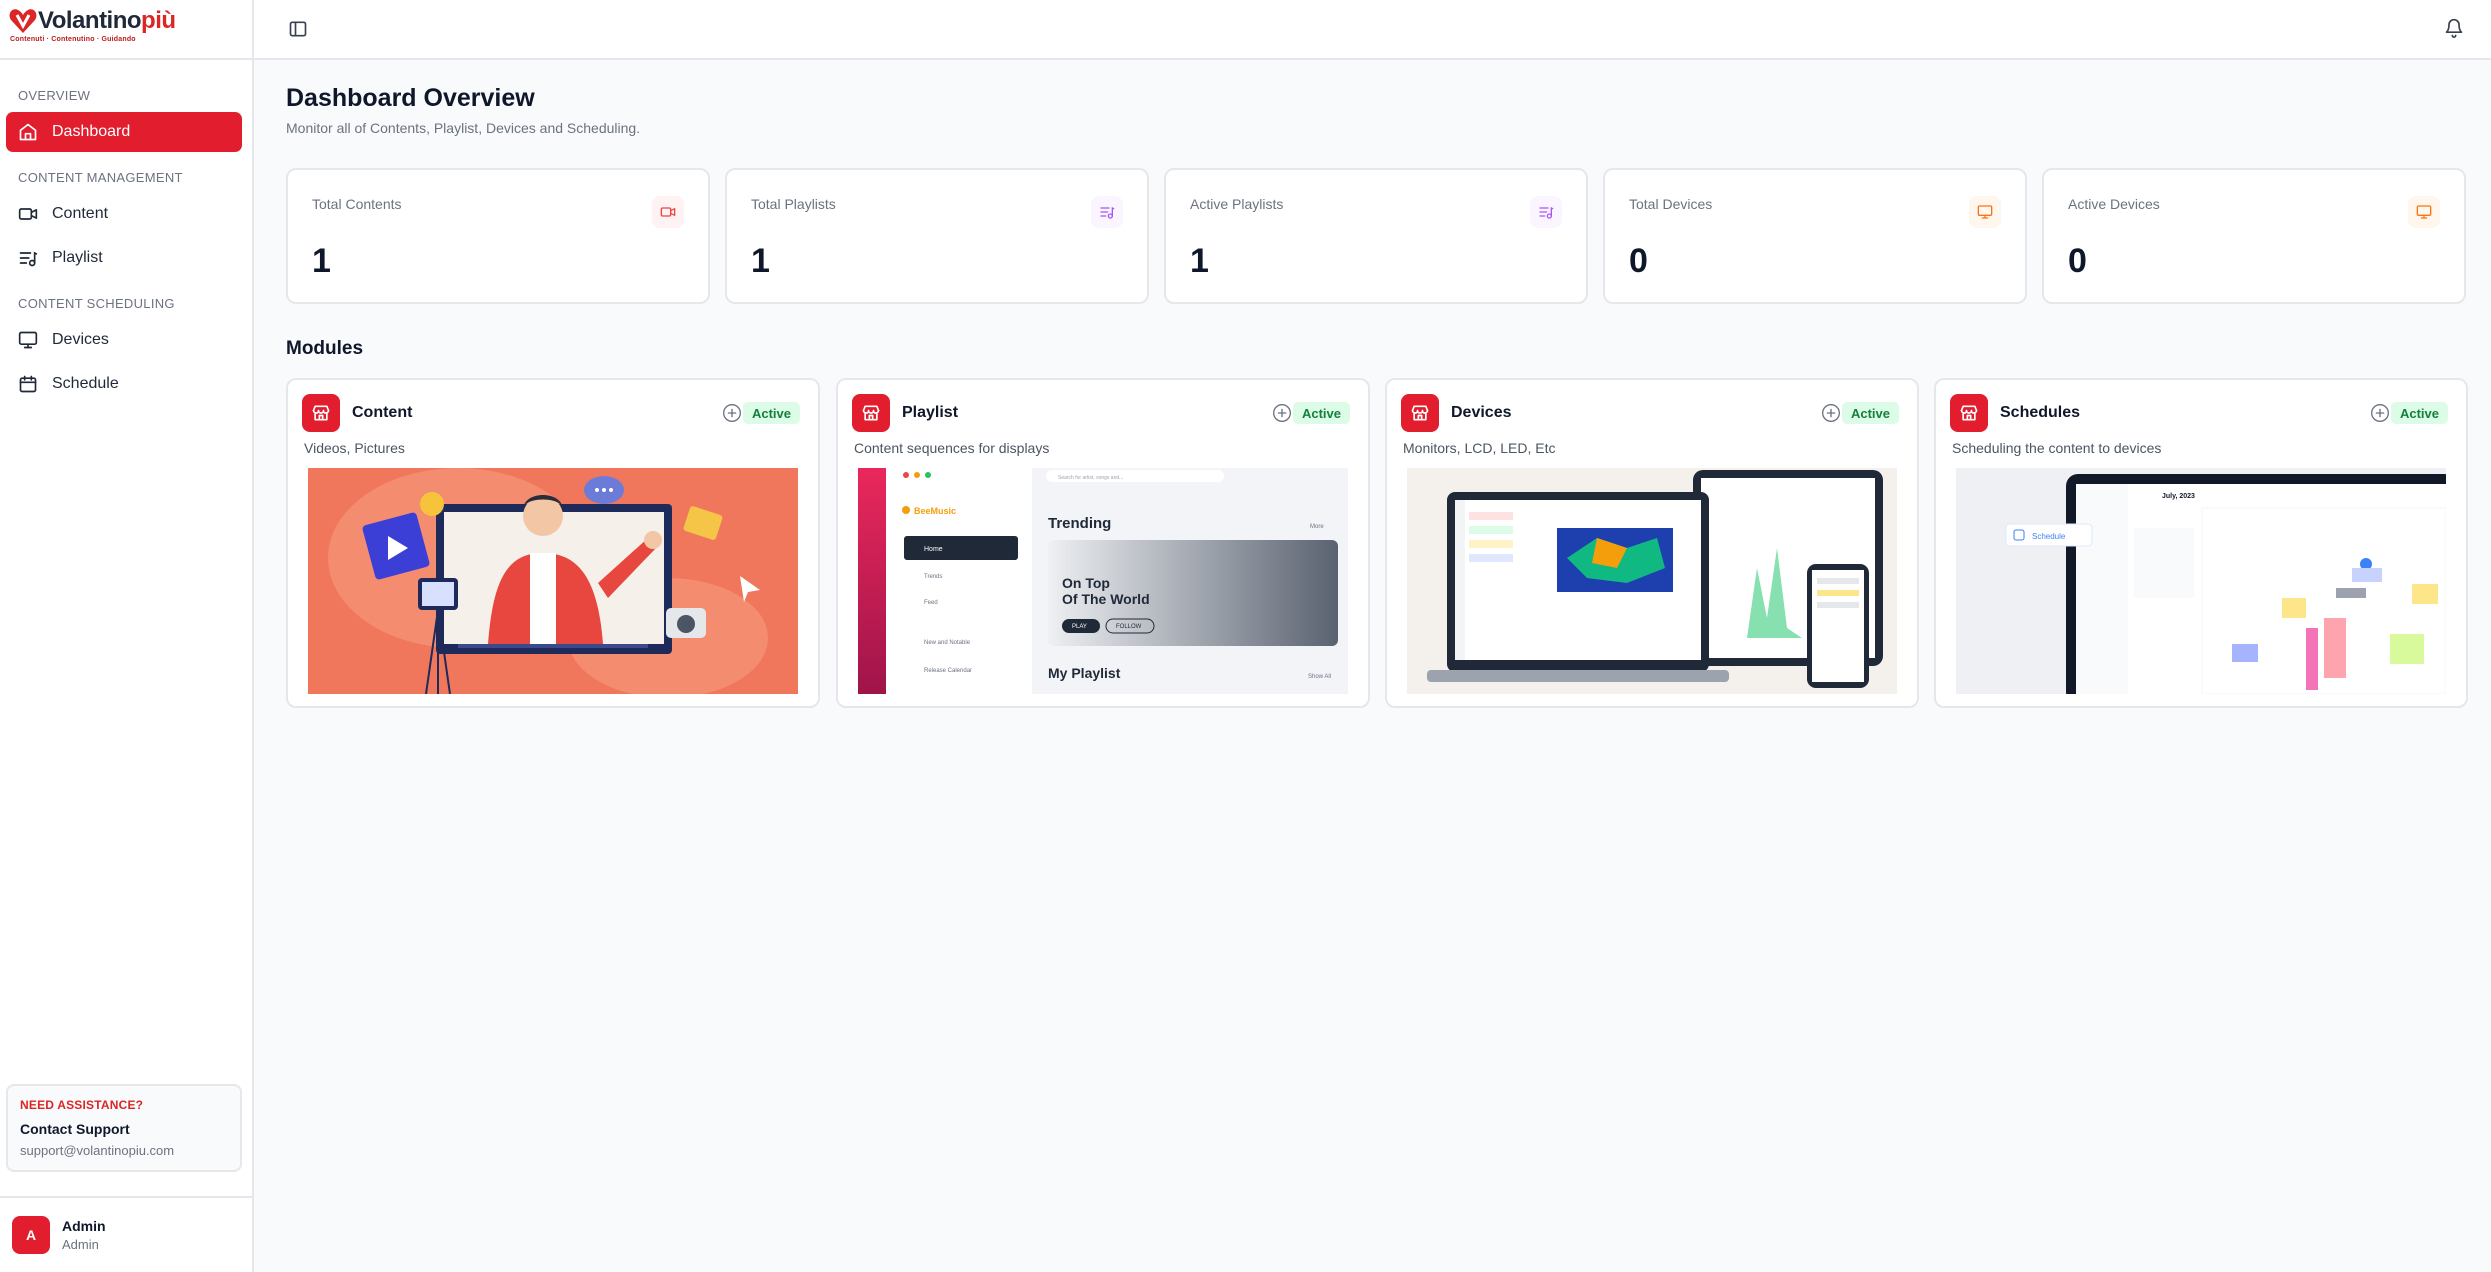  What do you see at coordinates (2254, 236) in the screenshot?
I see `stat-card-active-devices: Active Devices 0` at bounding box center [2254, 236].